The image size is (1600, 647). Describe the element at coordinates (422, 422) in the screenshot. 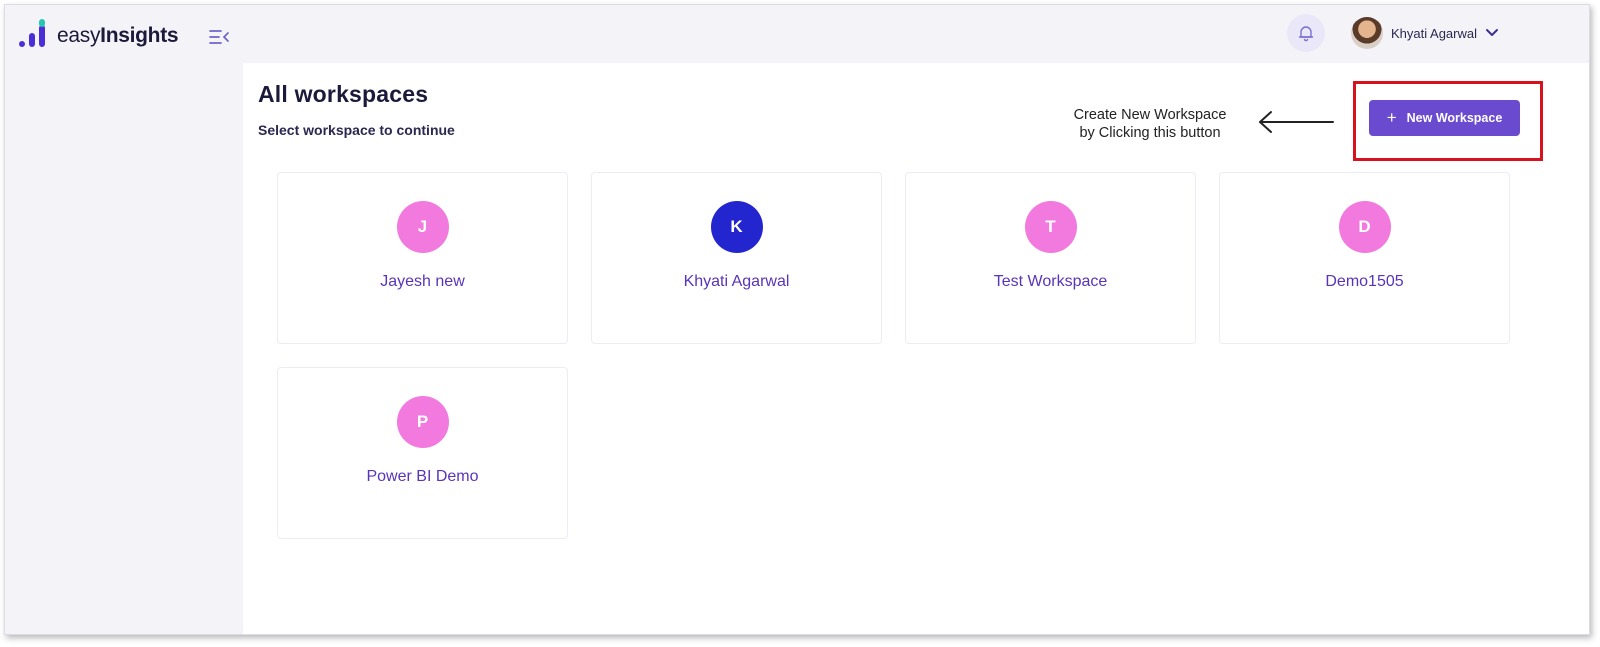

I see `workspace-avatar: P` at that location.